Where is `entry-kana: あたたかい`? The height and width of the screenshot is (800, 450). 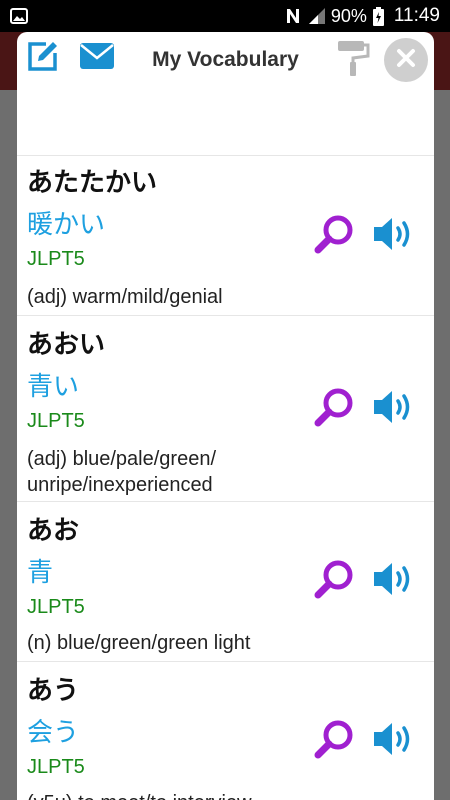 entry-kana: あたたかい is located at coordinates (92, 183).